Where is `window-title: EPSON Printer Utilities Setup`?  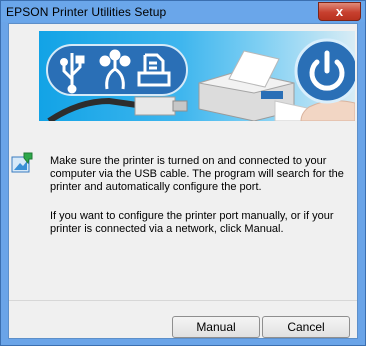 window-title: EPSON Printer Utilities Setup is located at coordinates (86, 12).